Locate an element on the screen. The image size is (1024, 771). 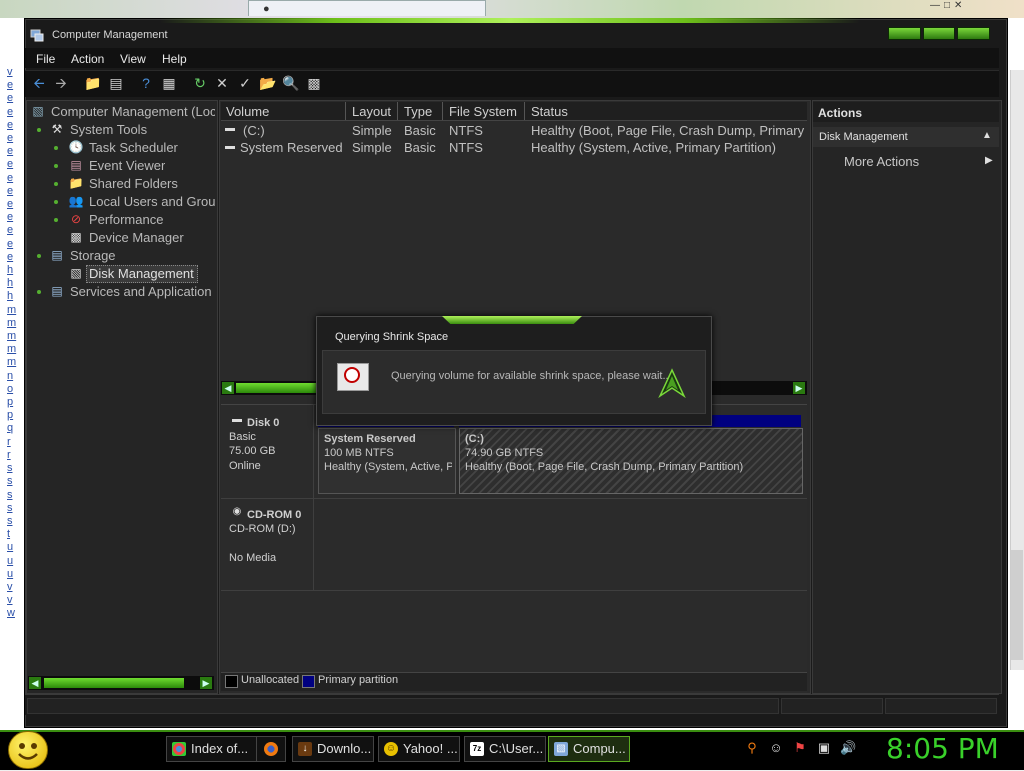
column-type: Type is located at coordinates (418, 111).